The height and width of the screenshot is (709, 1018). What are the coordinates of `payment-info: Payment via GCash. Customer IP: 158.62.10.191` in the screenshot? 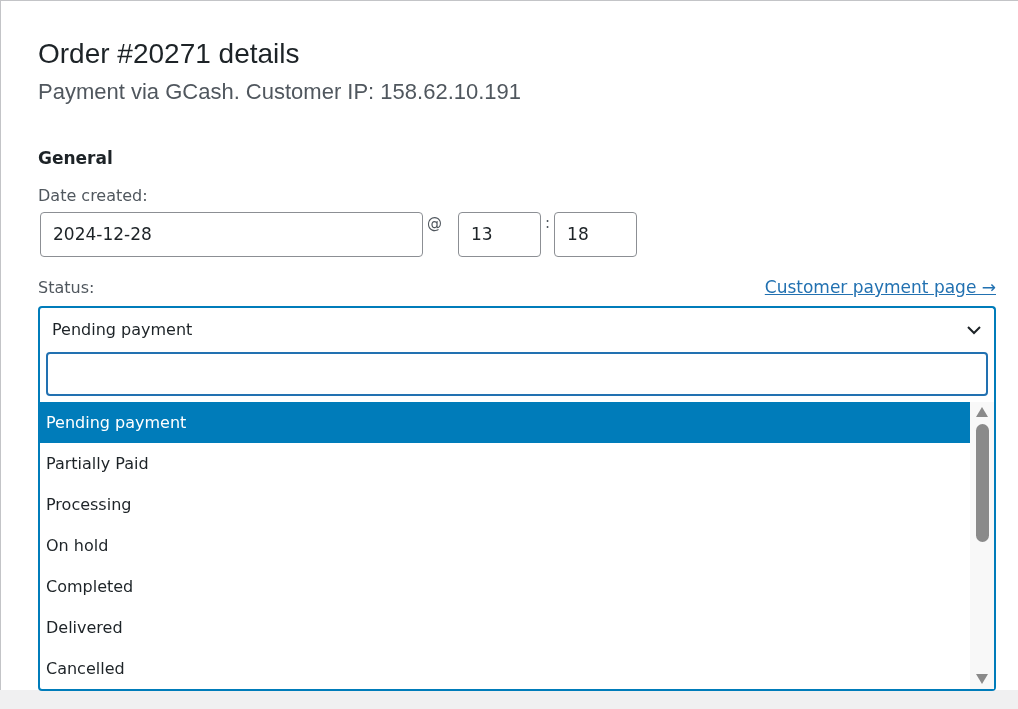 It's located at (280, 91).